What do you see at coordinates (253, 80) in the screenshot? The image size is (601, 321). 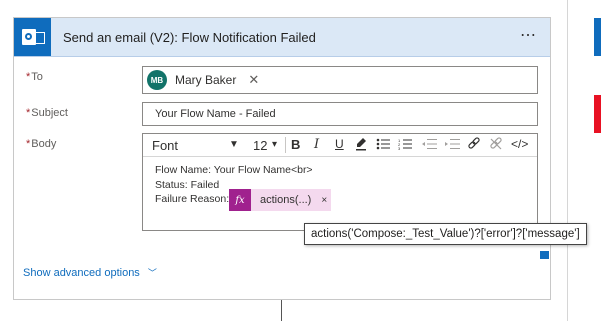 I see `remove-recipient-icon: ✕` at bounding box center [253, 80].